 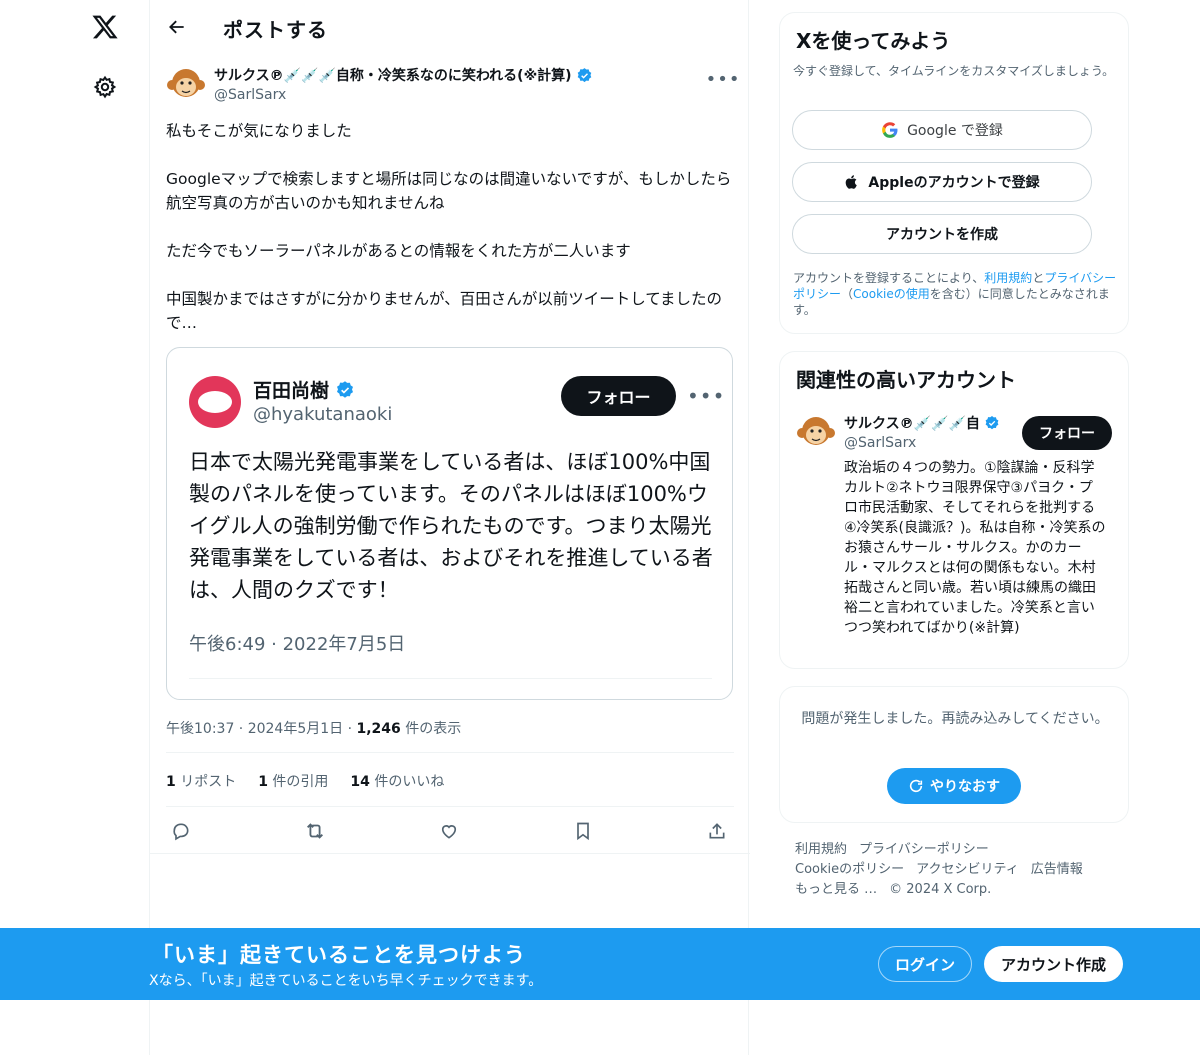 I want to click on related-title: 関連性の高いアカウント, so click(x=906, y=380).